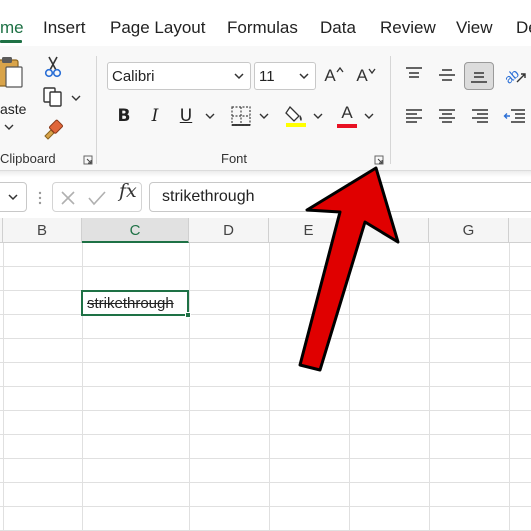 This screenshot has height=531, width=531. Describe the element at coordinates (379, 160) in the screenshot. I see `font-dialog-launcher-icon` at that location.